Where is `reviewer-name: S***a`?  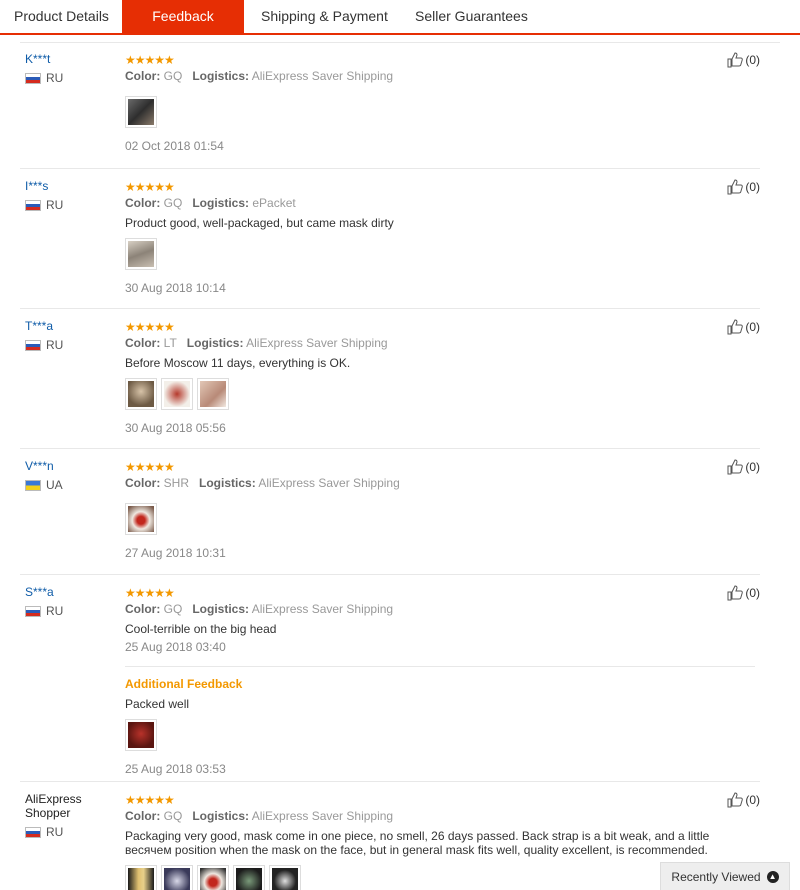
reviewer-name: S***a is located at coordinates (70, 592).